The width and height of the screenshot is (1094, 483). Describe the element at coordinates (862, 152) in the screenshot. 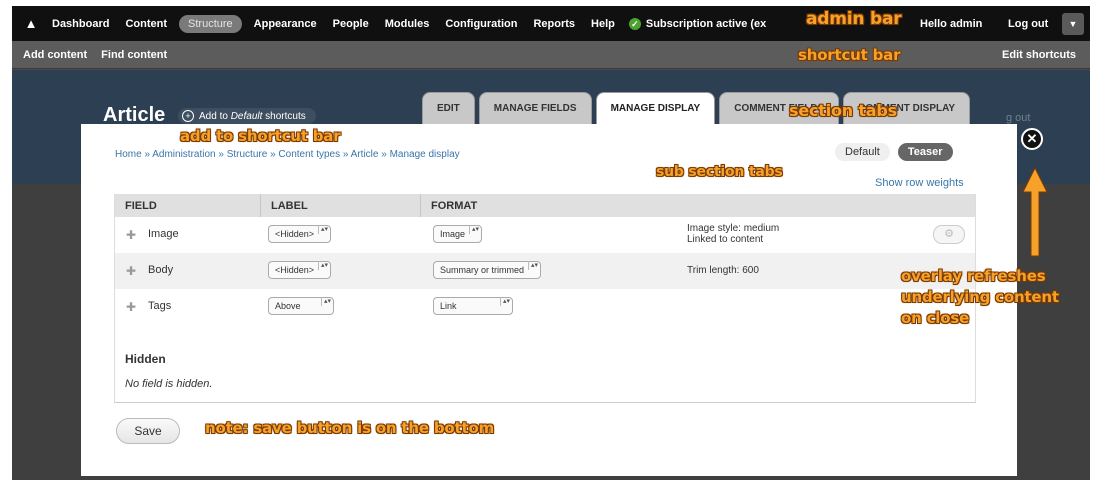

I see `subtab-default: Default` at that location.